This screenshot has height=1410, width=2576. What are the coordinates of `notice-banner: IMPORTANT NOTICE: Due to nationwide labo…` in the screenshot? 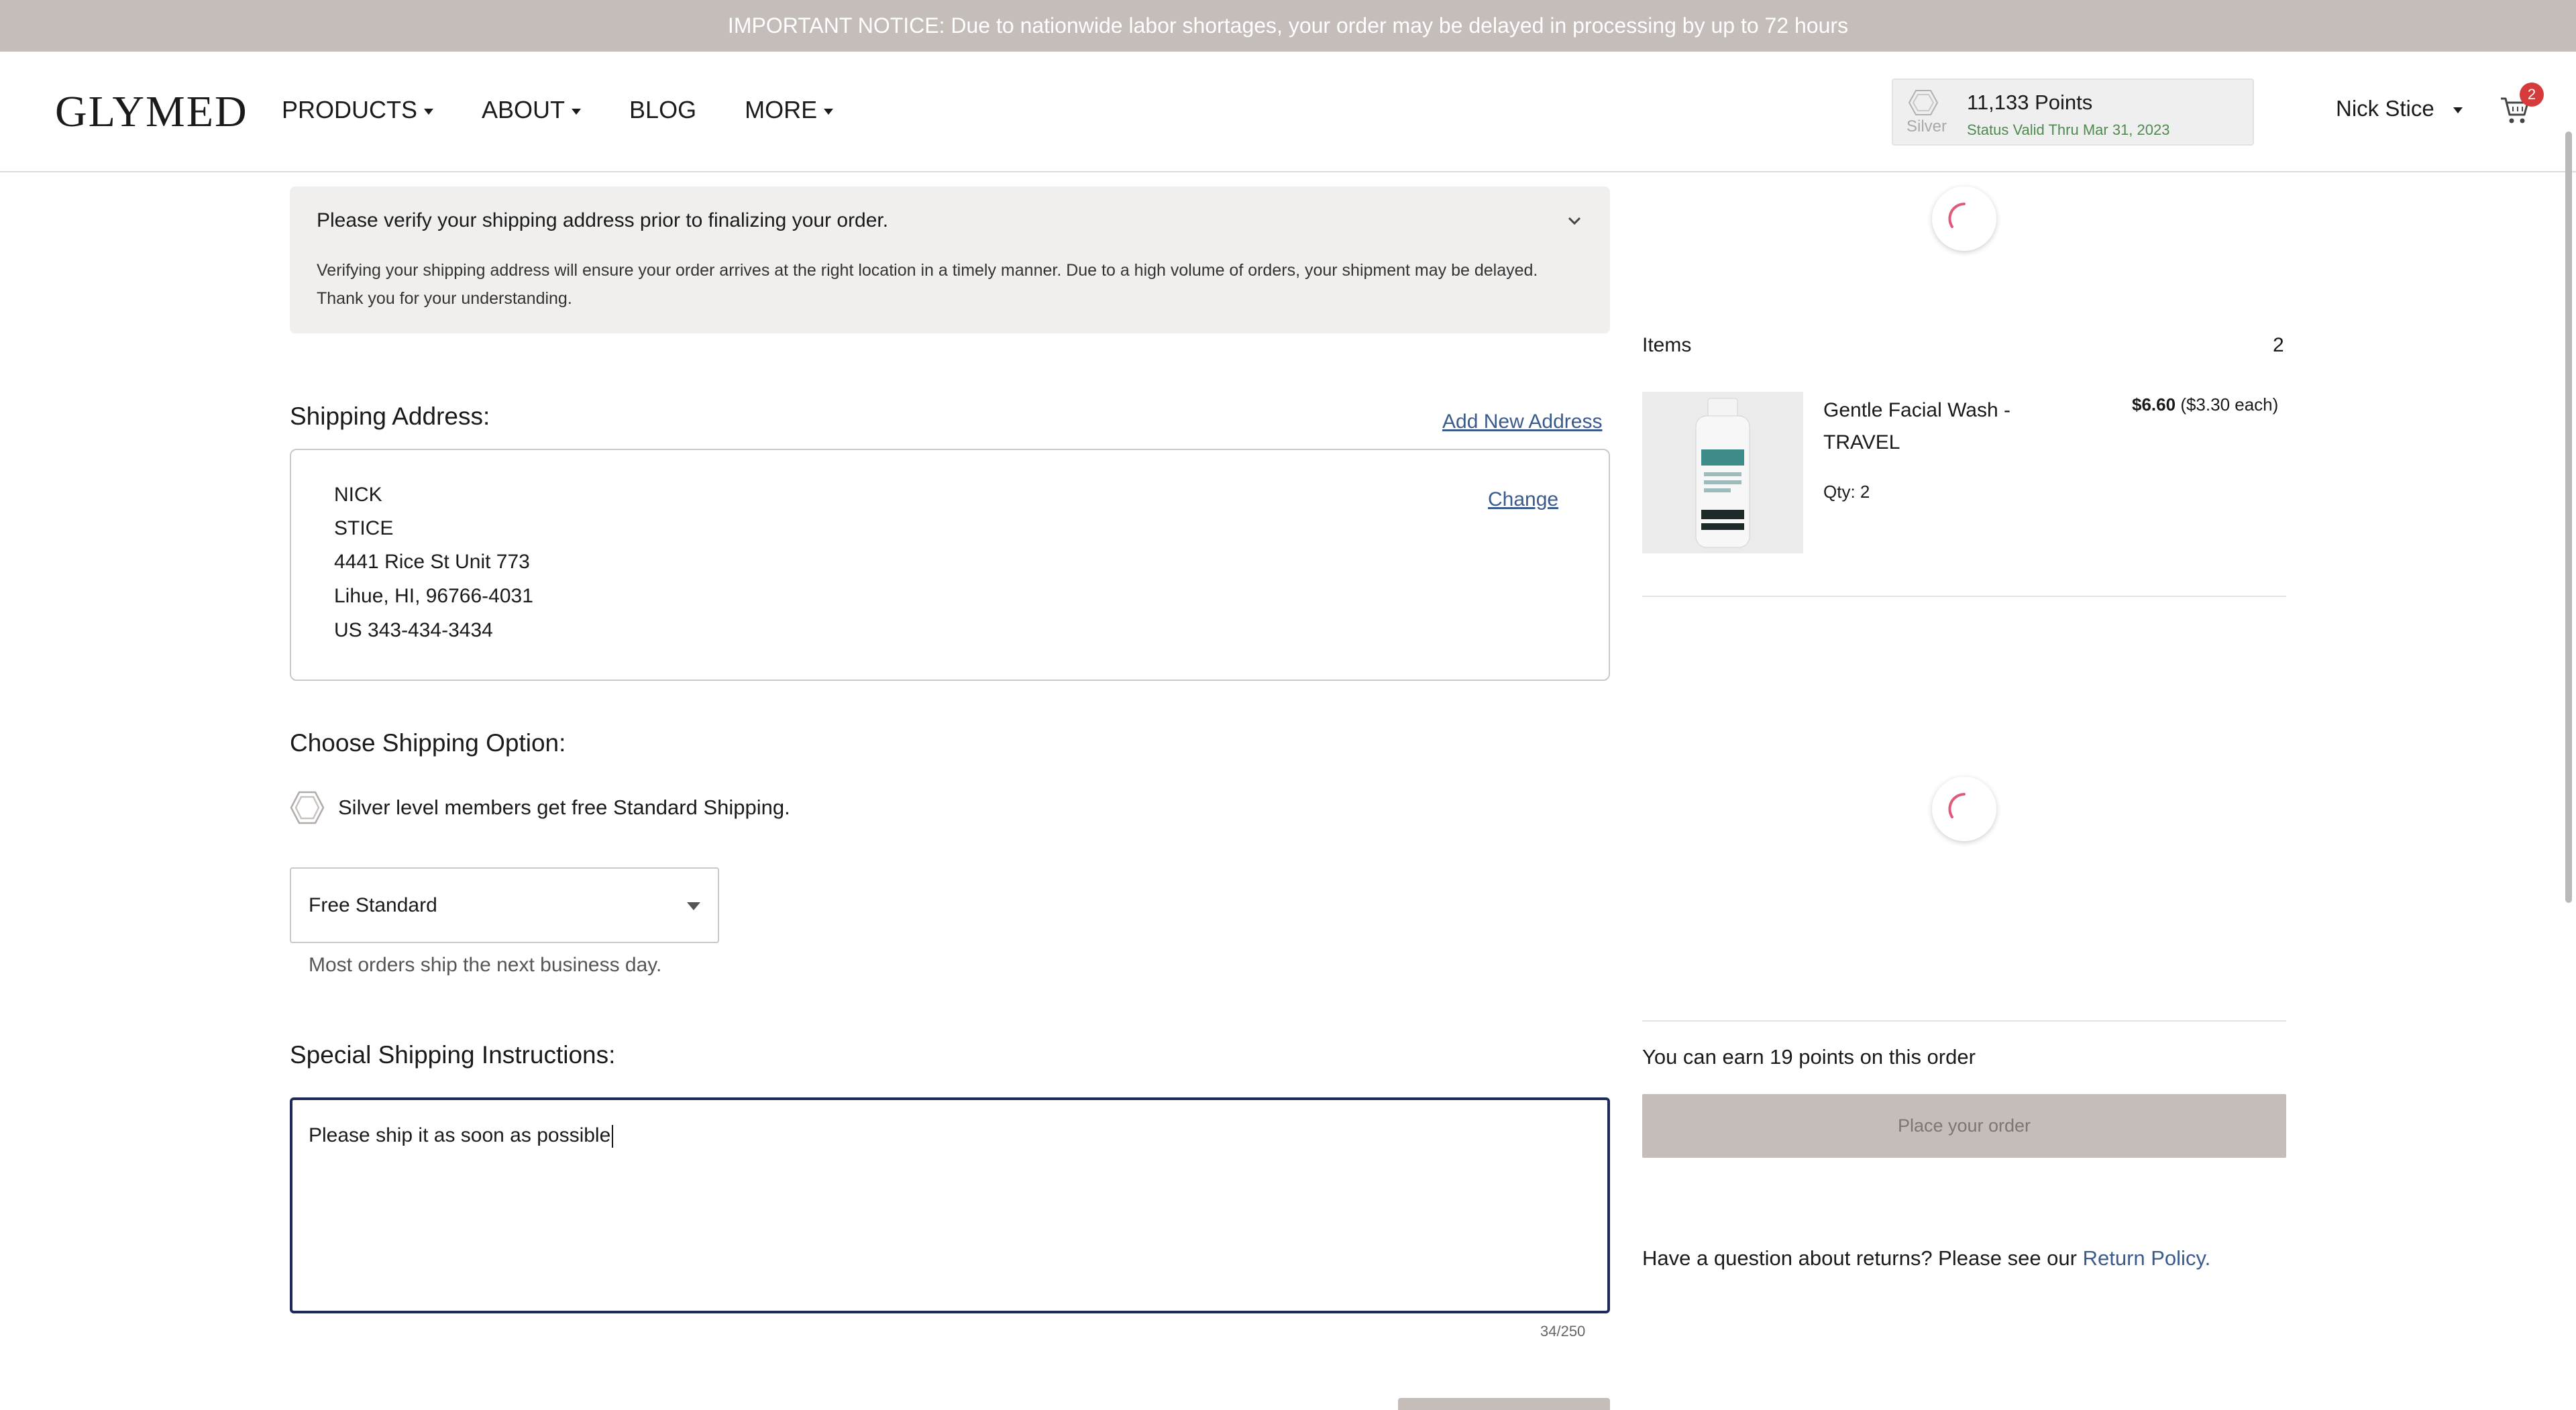 It's located at (1288, 26).